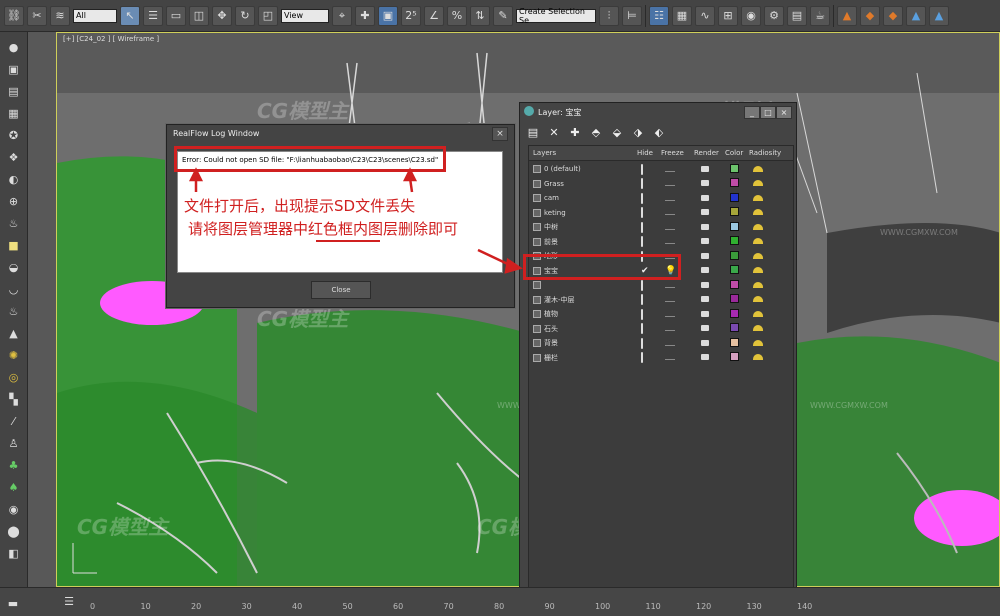 The width and height of the screenshot is (1000, 616). What do you see at coordinates (14, 157) in the screenshot?
I see `particle-icon: ❖` at bounding box center [14, 157].